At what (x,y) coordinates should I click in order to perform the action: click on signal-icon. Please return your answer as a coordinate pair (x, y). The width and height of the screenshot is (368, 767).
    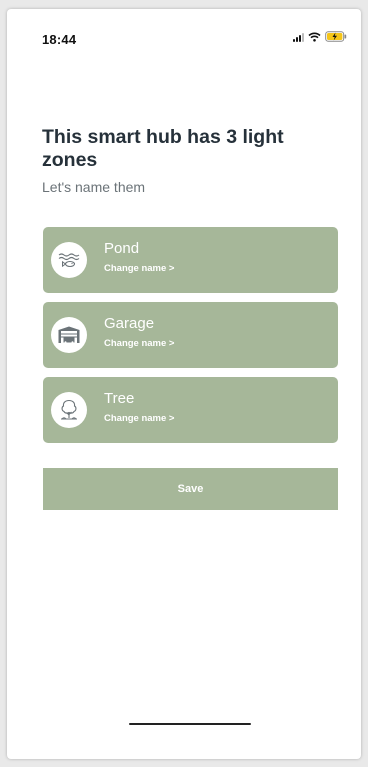
    Looking at the image, I should click on (298, 37).